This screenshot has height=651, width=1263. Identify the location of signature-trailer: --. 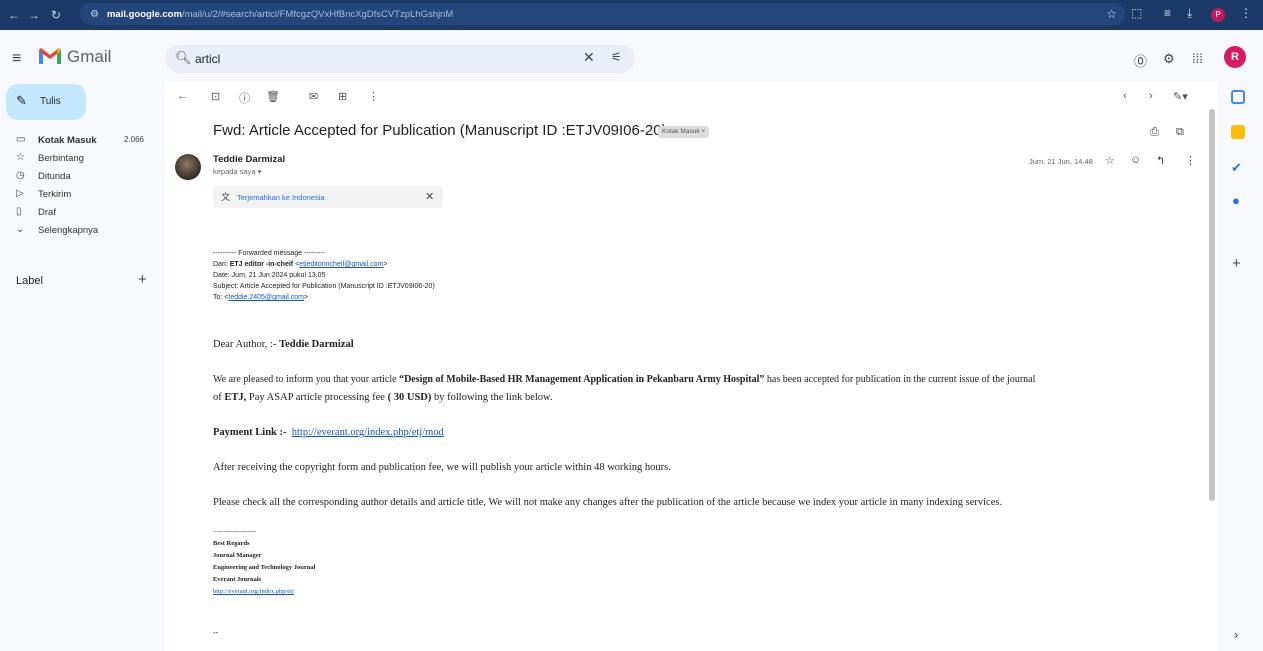
(216, 632).